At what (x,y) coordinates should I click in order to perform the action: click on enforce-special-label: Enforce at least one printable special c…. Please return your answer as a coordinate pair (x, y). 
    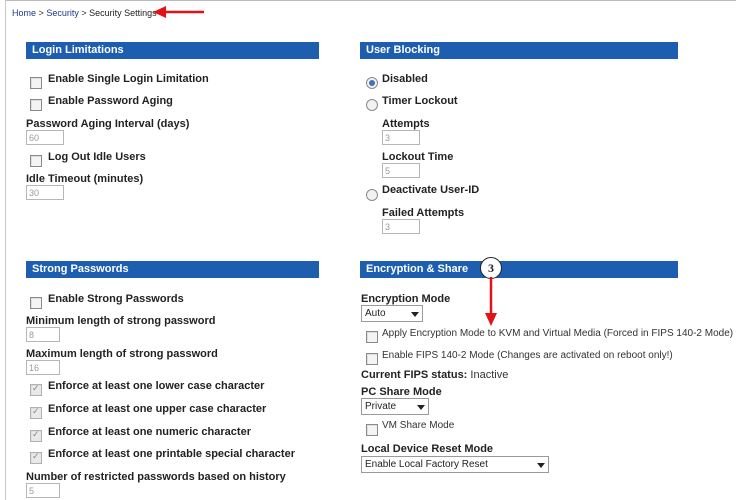
    Looking at the image, I should click on (171, 454).